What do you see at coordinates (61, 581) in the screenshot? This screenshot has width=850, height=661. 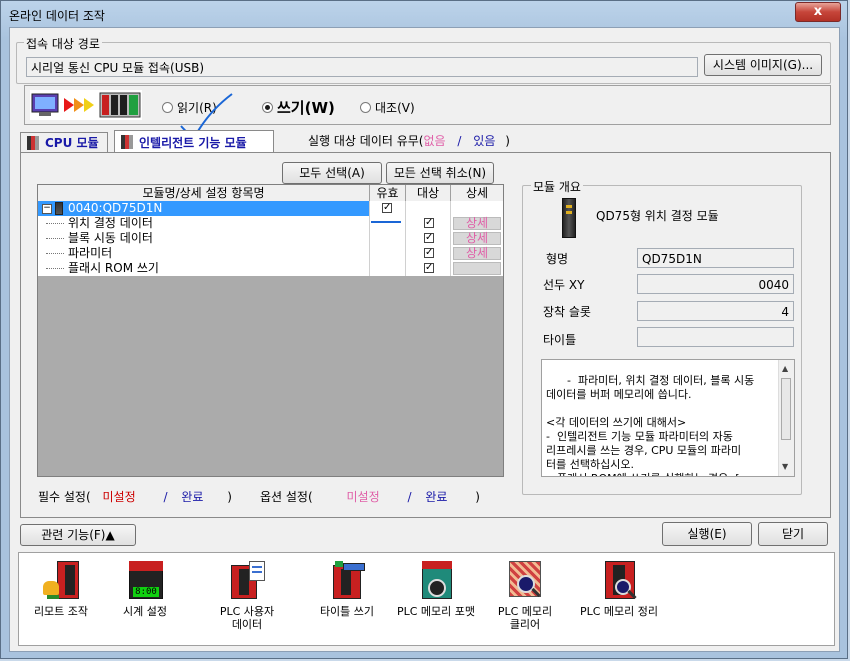 I see `remote-operation-icon` at bounding box center [61, 581].